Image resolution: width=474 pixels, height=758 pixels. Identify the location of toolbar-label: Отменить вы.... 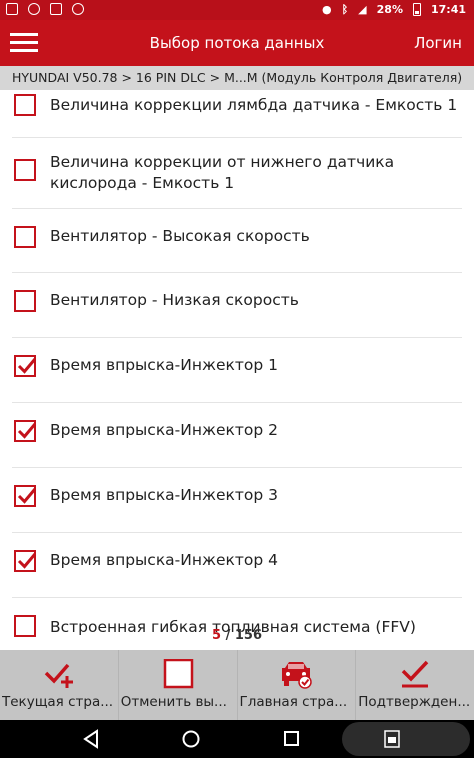
(173, 702).